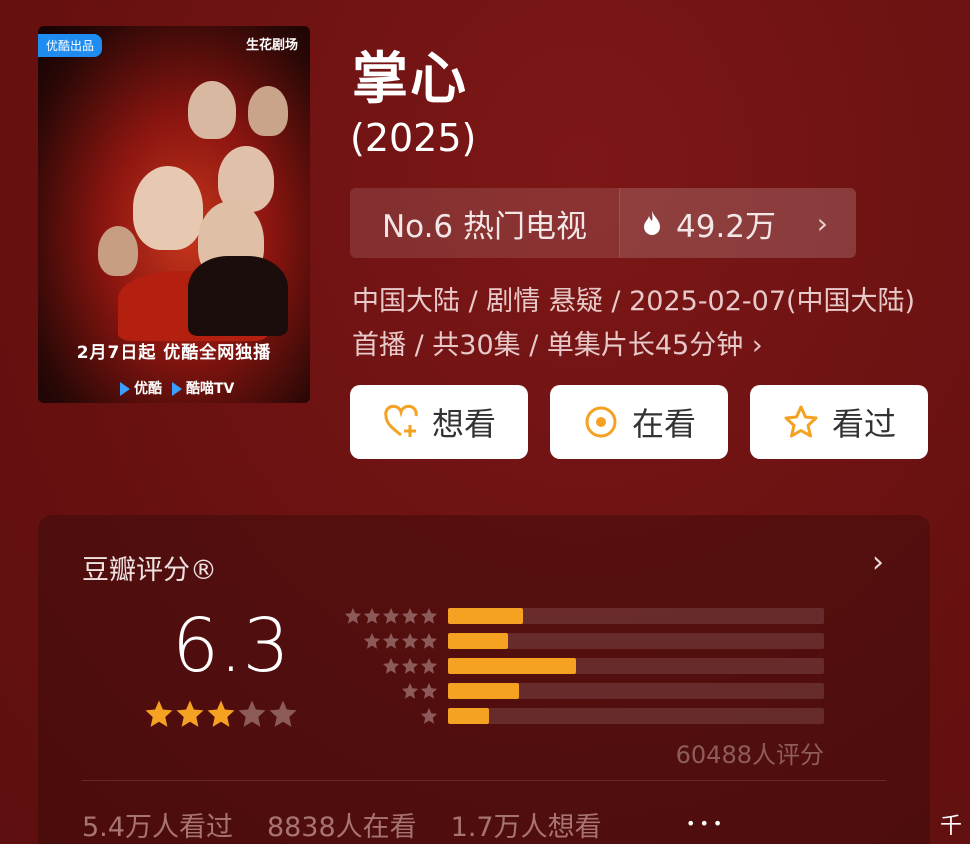 The width and height of the screenshot is (970, 844). I want to click on rank-label: No.6 热门电视, so click(485, 223).